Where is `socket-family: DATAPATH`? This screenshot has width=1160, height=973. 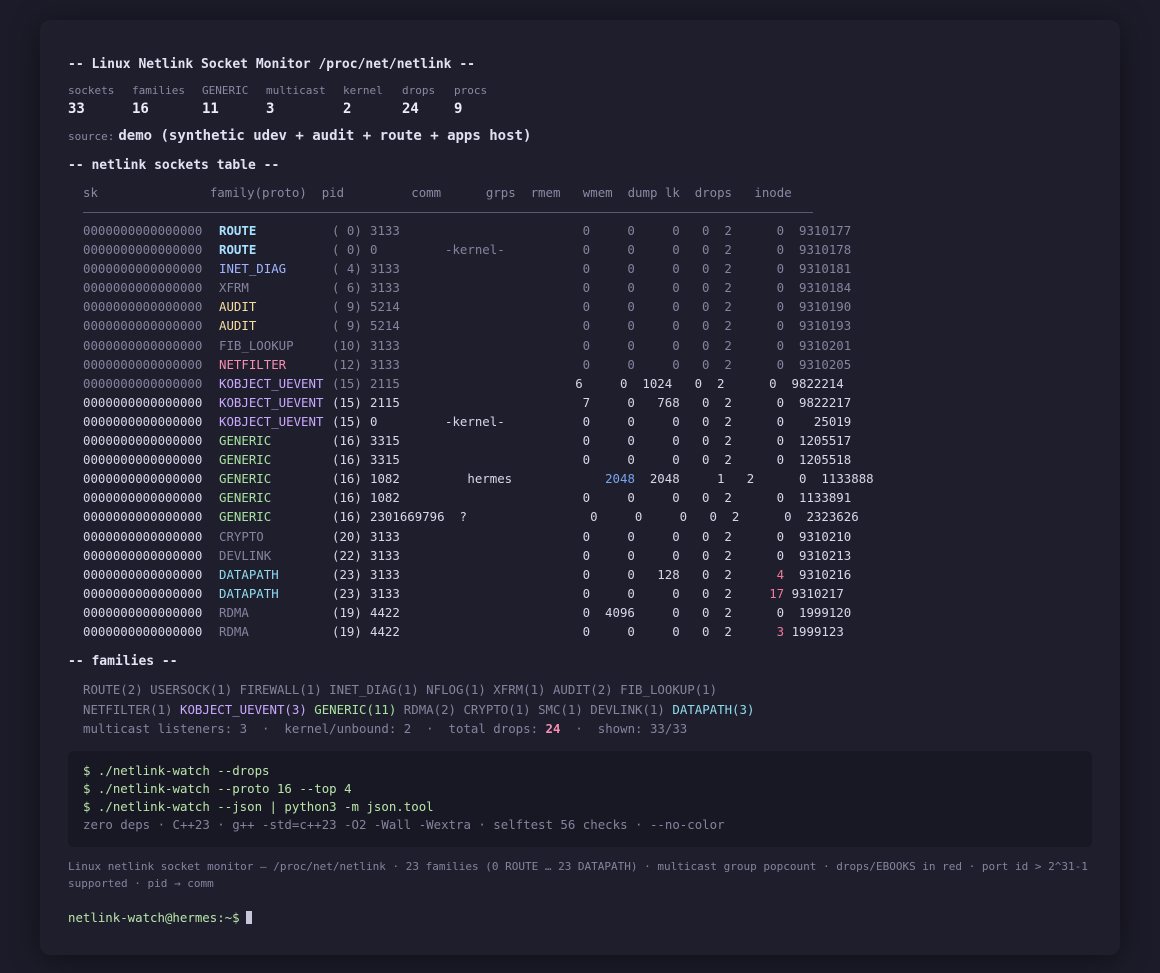 socket-family: DATAPATH is located at coordinates (249, 593).